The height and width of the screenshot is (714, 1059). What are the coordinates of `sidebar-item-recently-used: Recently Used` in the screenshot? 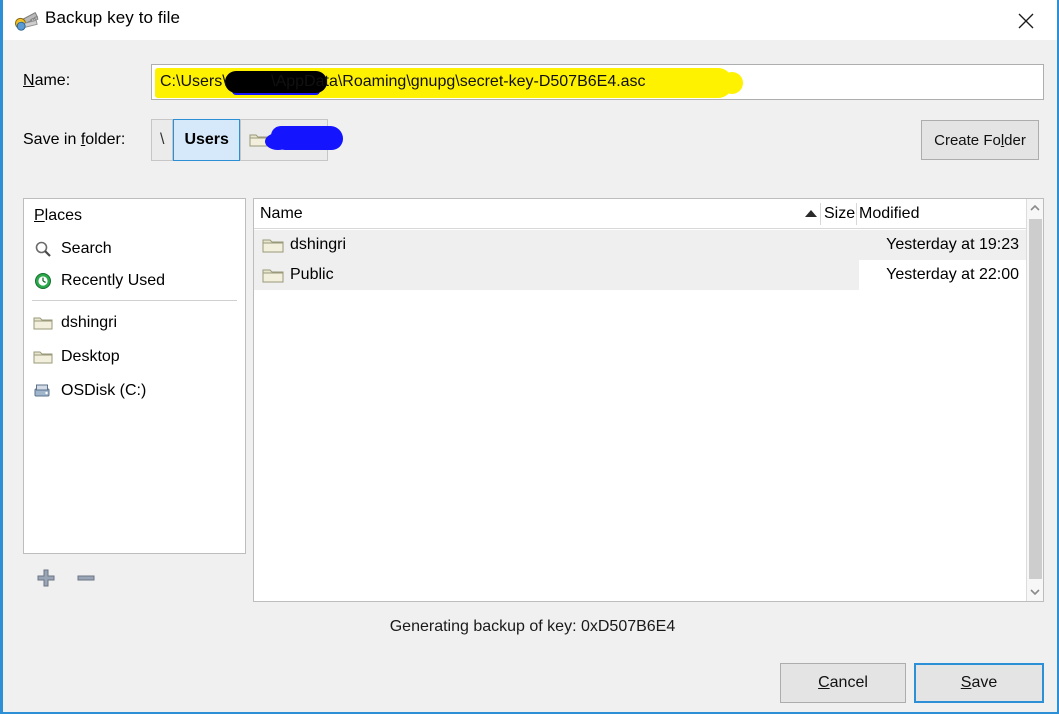 It's located at (135, 281).